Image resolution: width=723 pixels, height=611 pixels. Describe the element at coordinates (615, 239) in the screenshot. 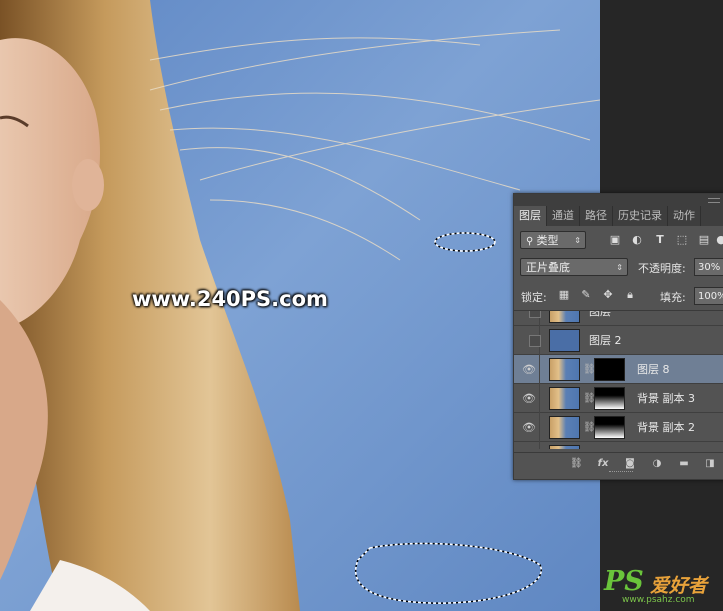

I see `filter-pixel-icon: ▣` at that location.